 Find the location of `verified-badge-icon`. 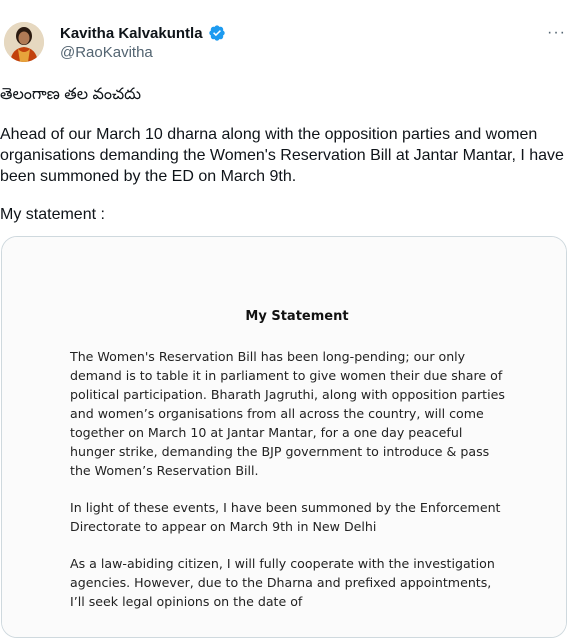

verified-badge-icon is located at coordinates (217, 33).